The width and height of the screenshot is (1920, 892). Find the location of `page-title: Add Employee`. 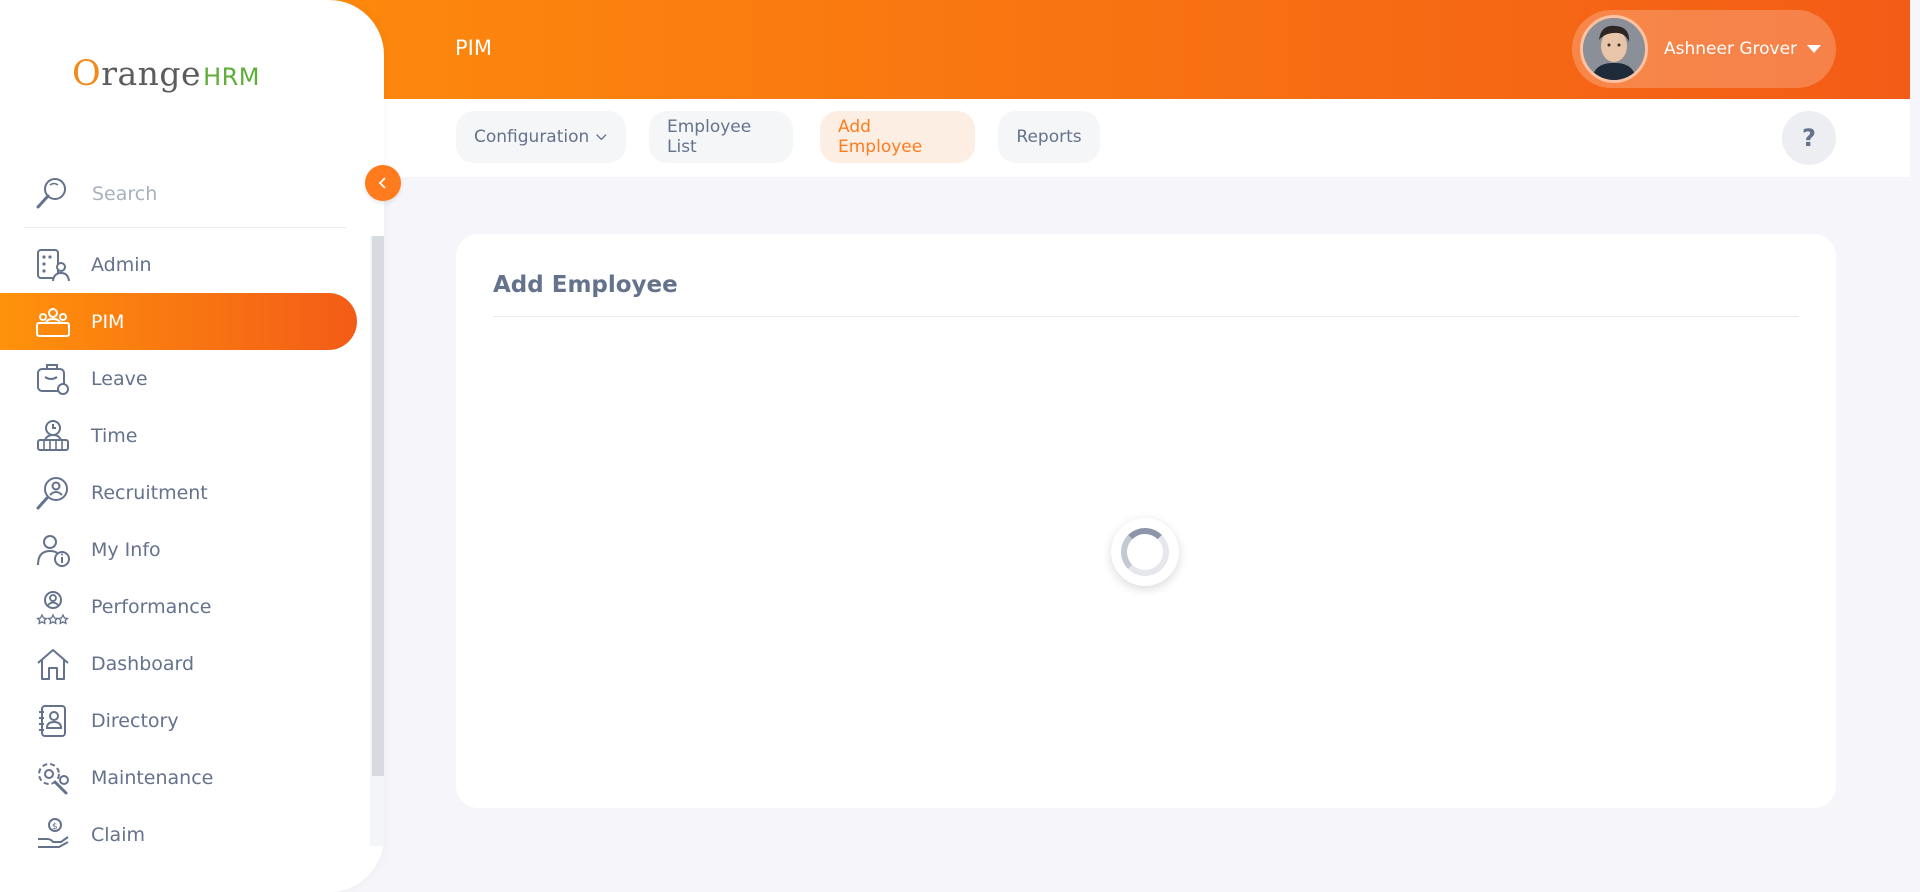

page-title: Add Employee is located at coordinates (585, 285).